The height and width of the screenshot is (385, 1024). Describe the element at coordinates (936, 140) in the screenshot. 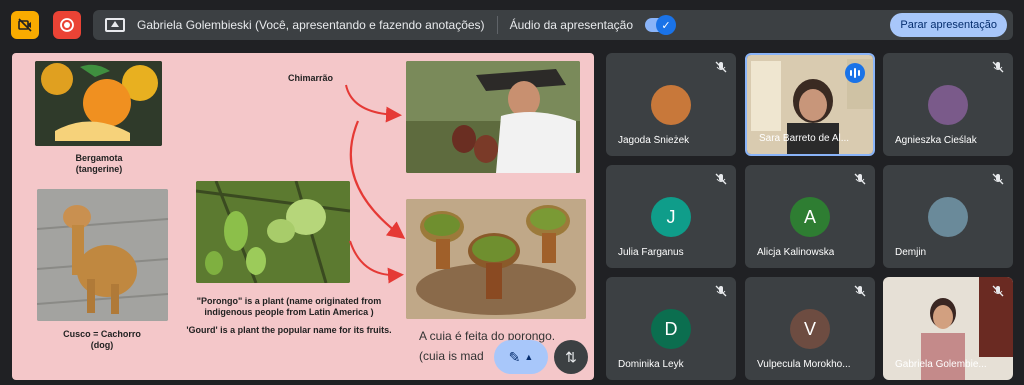

I see `participant-name: Agnieszka Cieślak` at that location.